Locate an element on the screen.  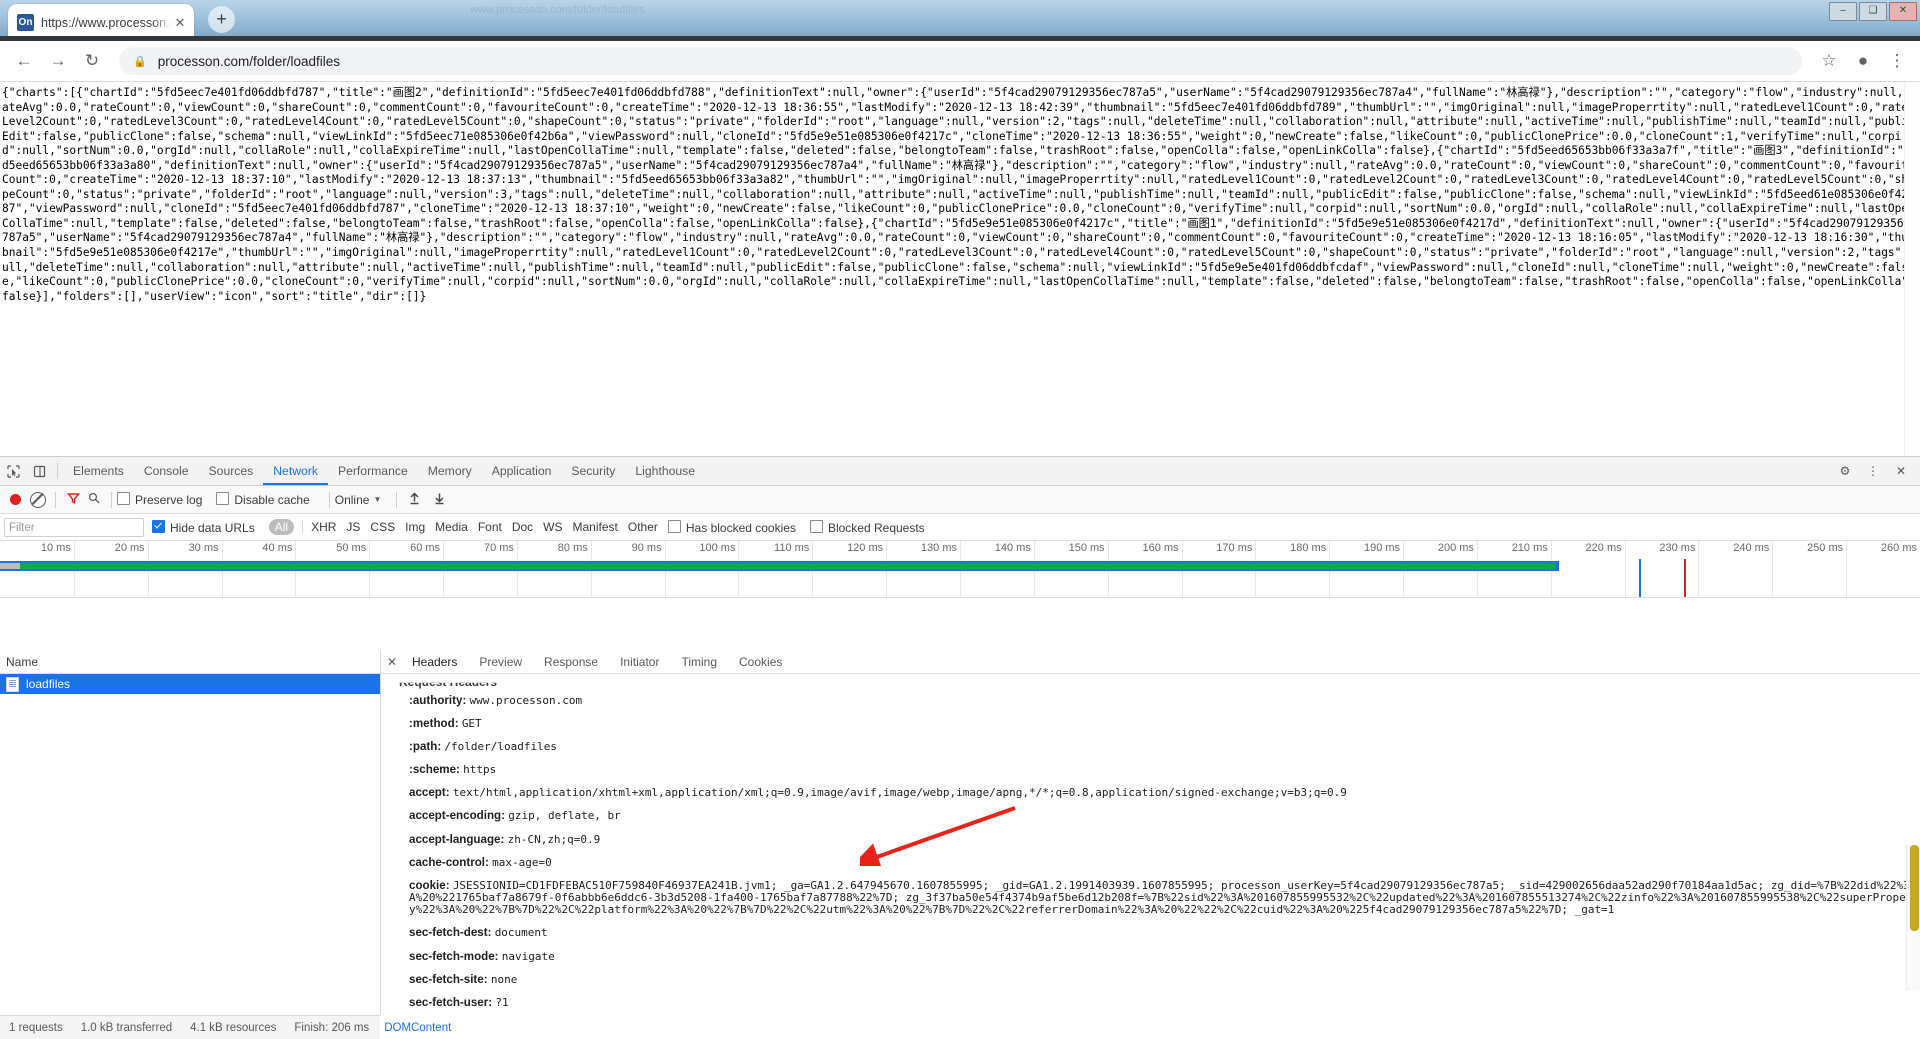
resource-type-js: JS is located at coordinates (353, 527).